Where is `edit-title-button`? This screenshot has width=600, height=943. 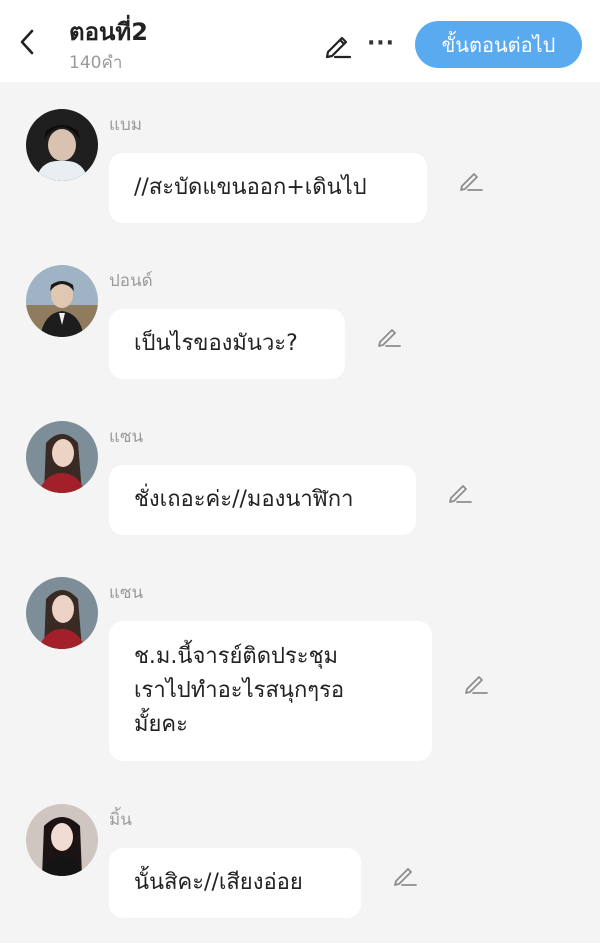 edit-title-button is located at coordinates (338, 45).